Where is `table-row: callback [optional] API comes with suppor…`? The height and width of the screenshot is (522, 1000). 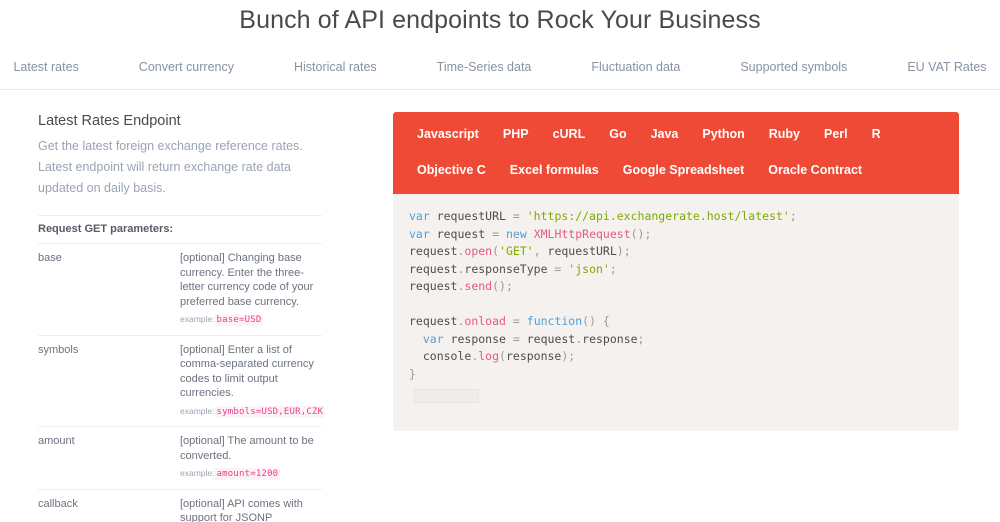
table-row: callback [optional] API comes with suppor… is located at coordinates (180, 505).